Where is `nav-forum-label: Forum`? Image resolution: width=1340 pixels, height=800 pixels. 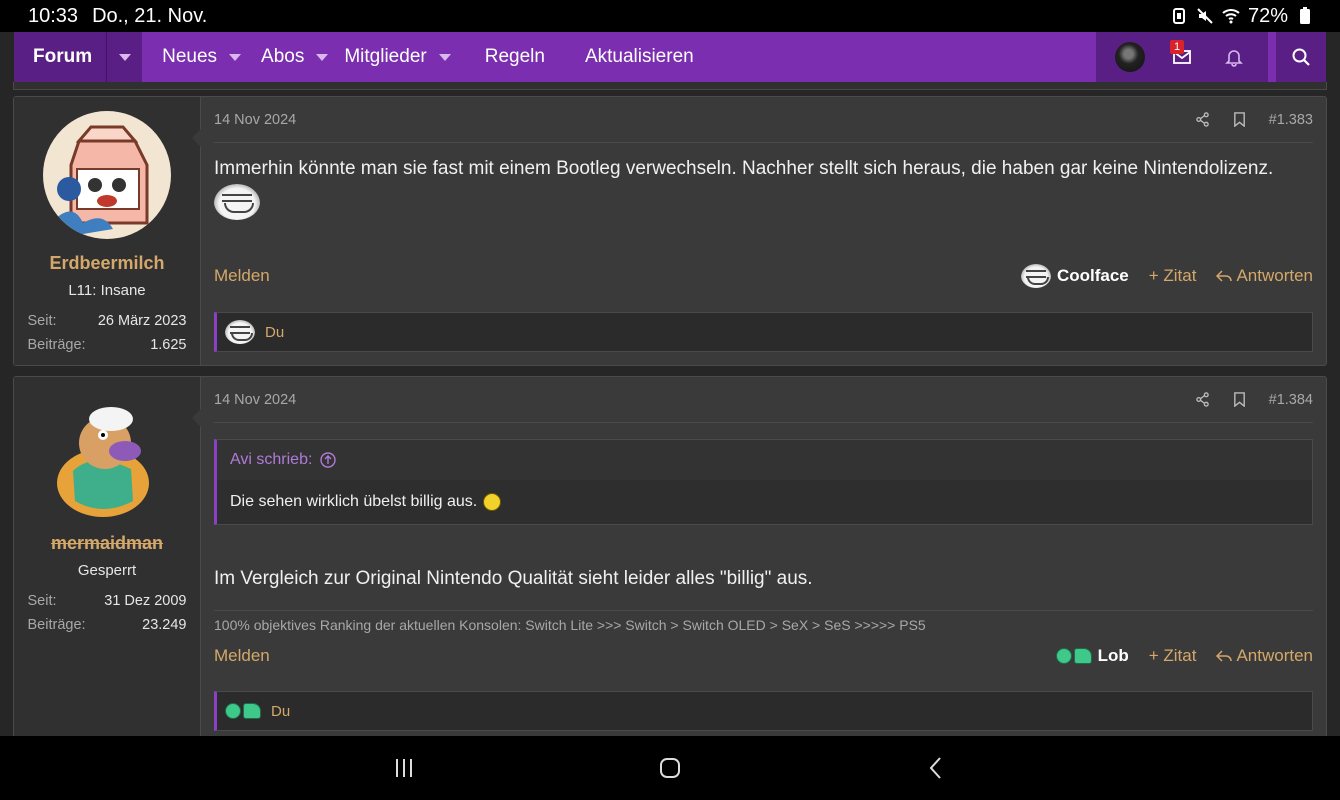
nav-forum-label: Forum is located at coordinates (63, 56).